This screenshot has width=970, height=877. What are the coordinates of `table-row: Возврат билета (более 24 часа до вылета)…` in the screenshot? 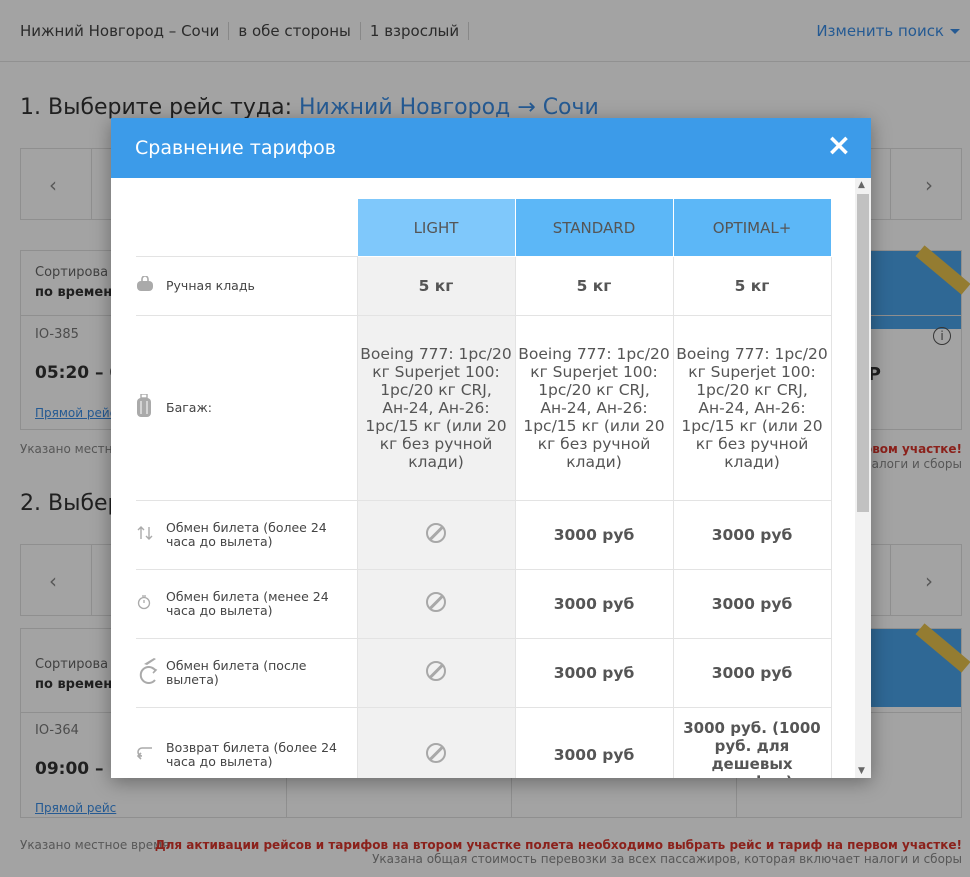 It's located at (484, 742).